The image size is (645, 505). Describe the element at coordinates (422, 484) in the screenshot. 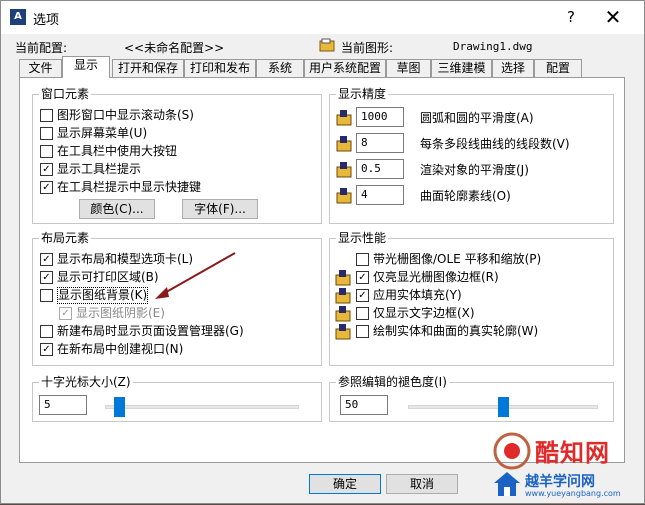

I see `cancel-button: 取消` at that location.